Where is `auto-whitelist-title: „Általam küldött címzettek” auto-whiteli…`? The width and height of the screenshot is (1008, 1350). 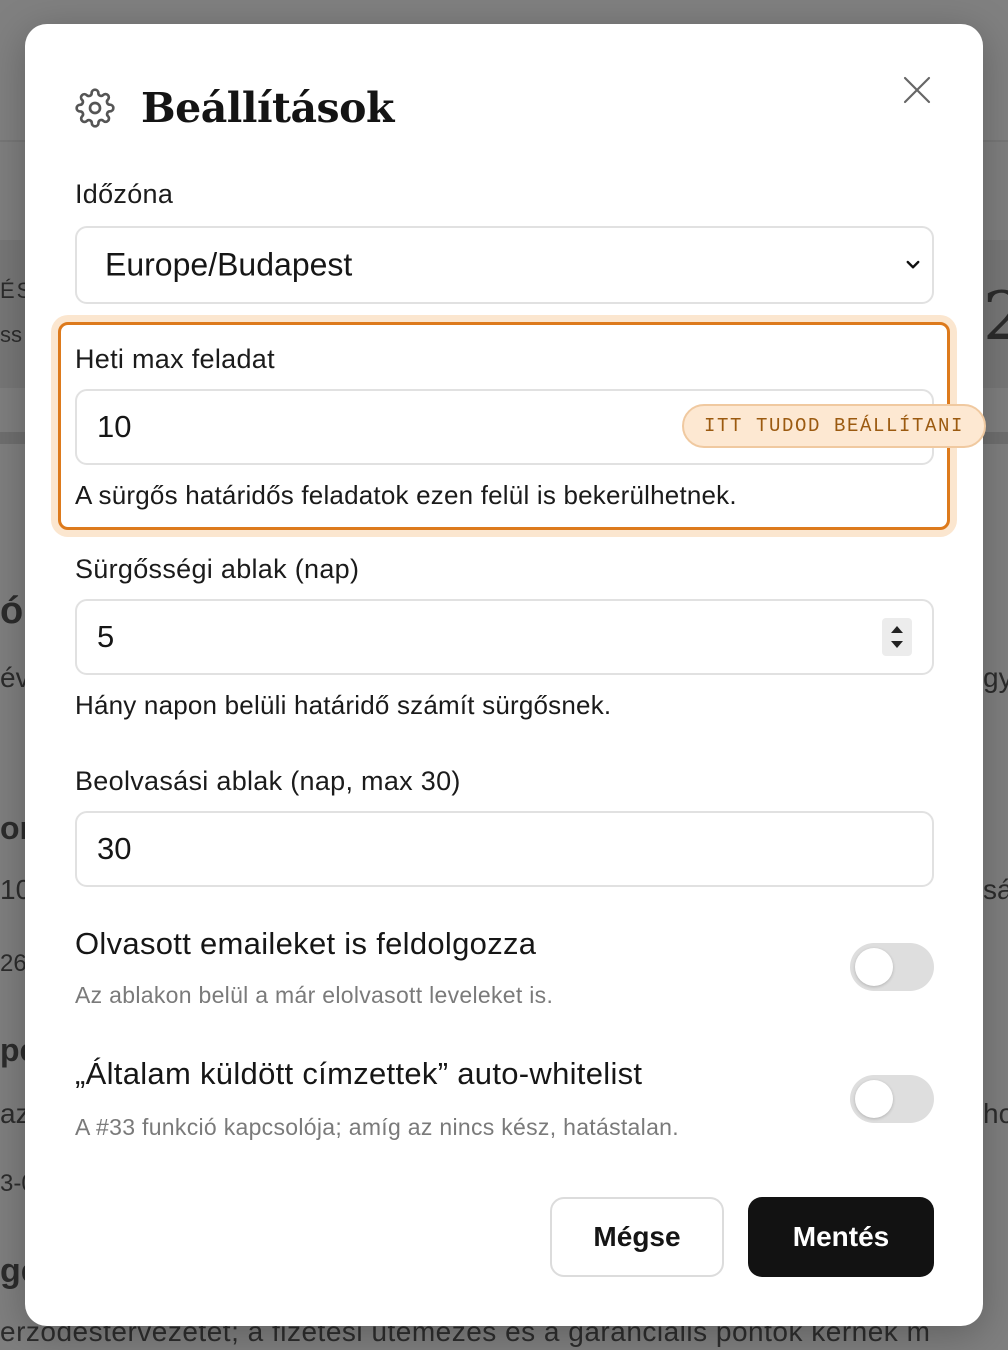
auto-whitelist-title: „Általam küldött címzettek” auto-whiteli… is located at coordinates (359, 1073).